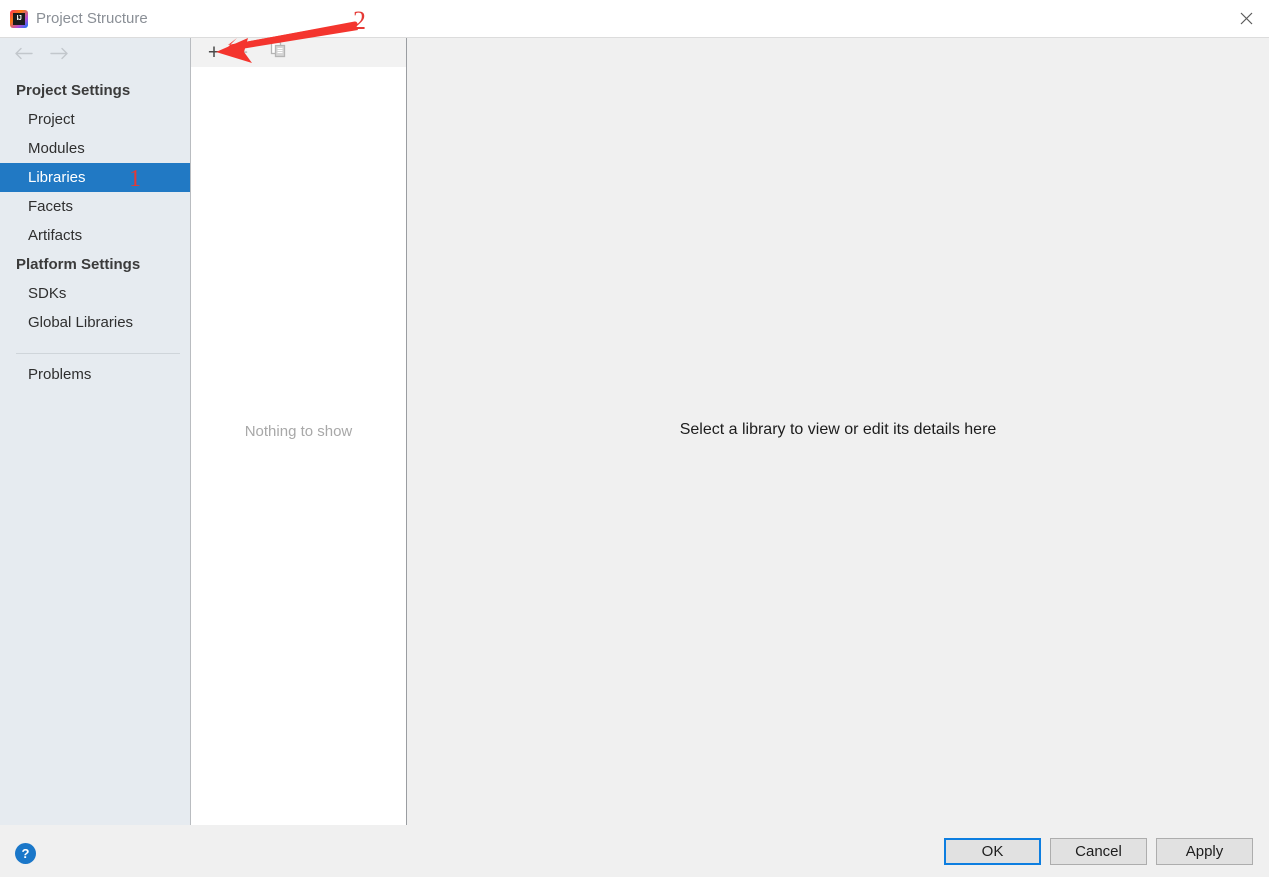  What do you see at coordinates (92, 18) in the screenshot?
I see `window-title: Project Structure` at bounding box center [92, 18].